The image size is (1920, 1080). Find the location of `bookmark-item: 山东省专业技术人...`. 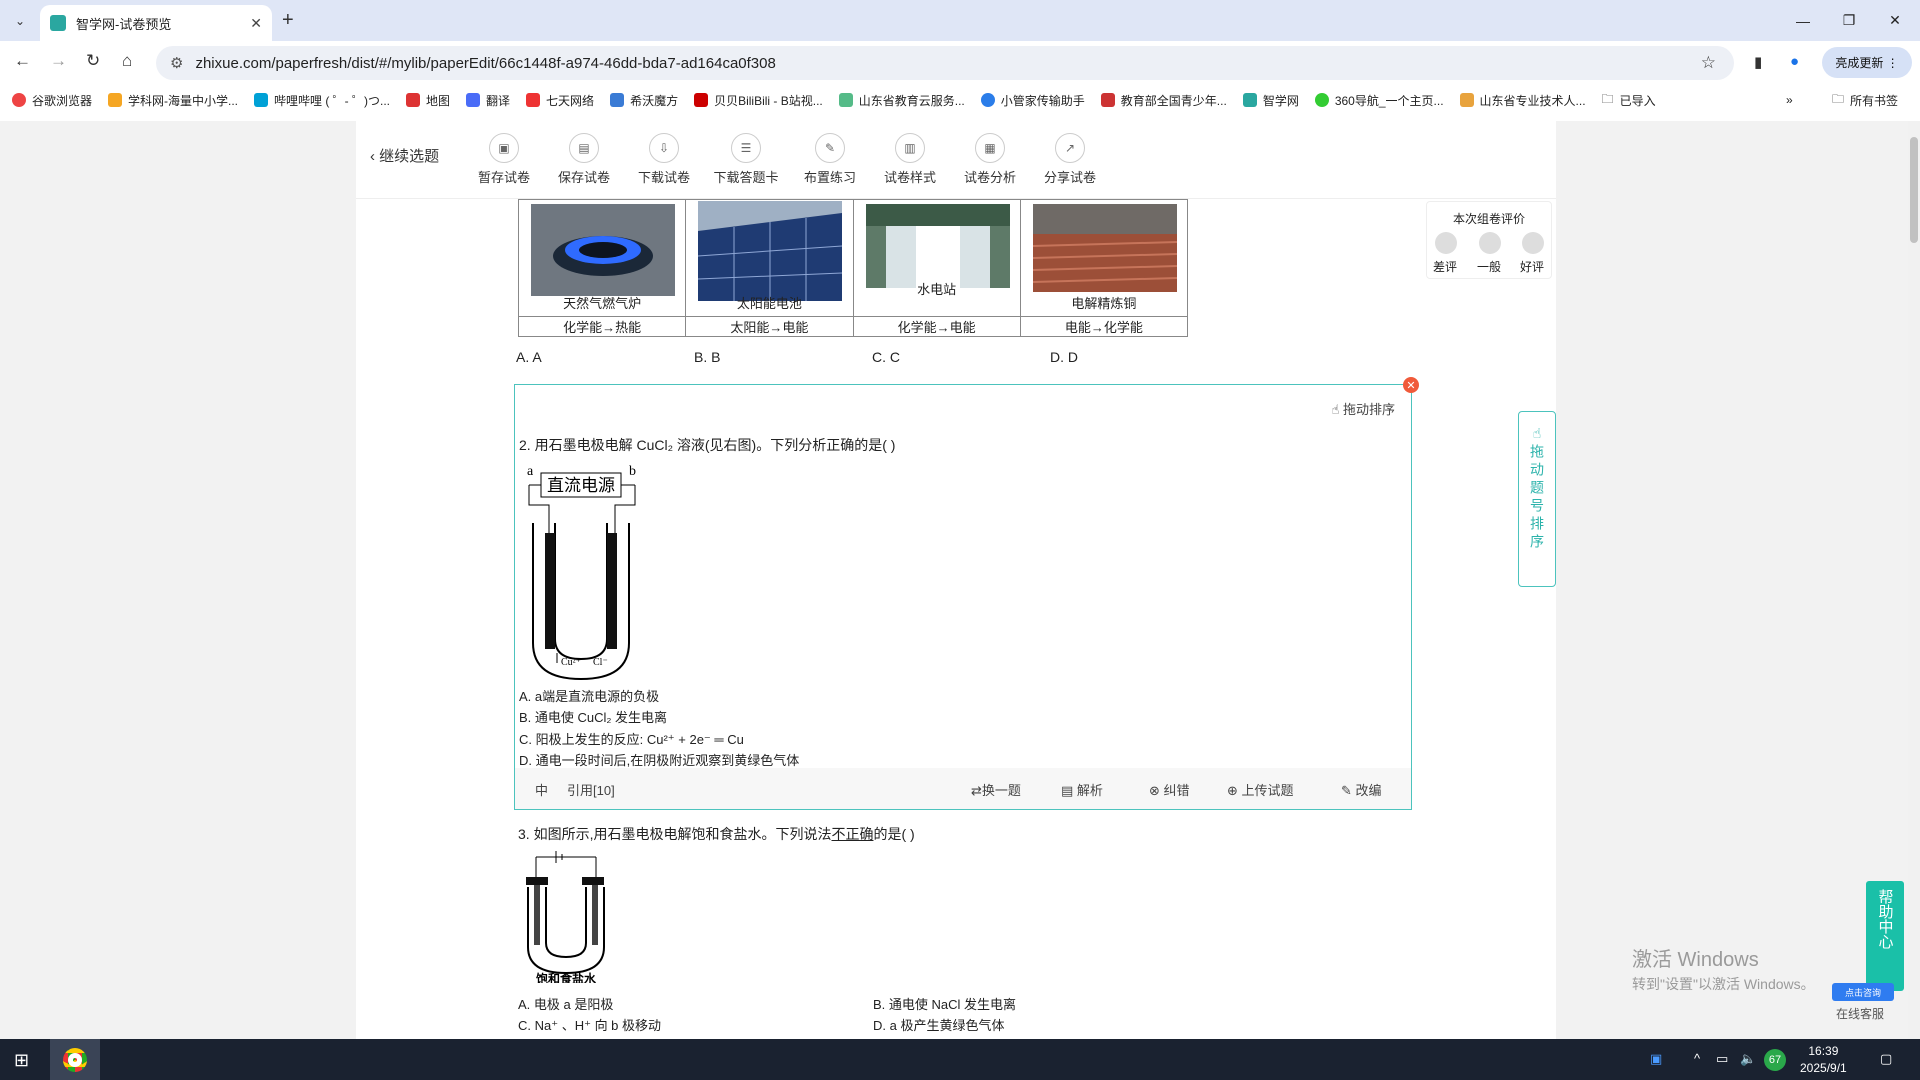

bookmark-item: 山东省专业技术人... is located at coordinates (1522, 100).